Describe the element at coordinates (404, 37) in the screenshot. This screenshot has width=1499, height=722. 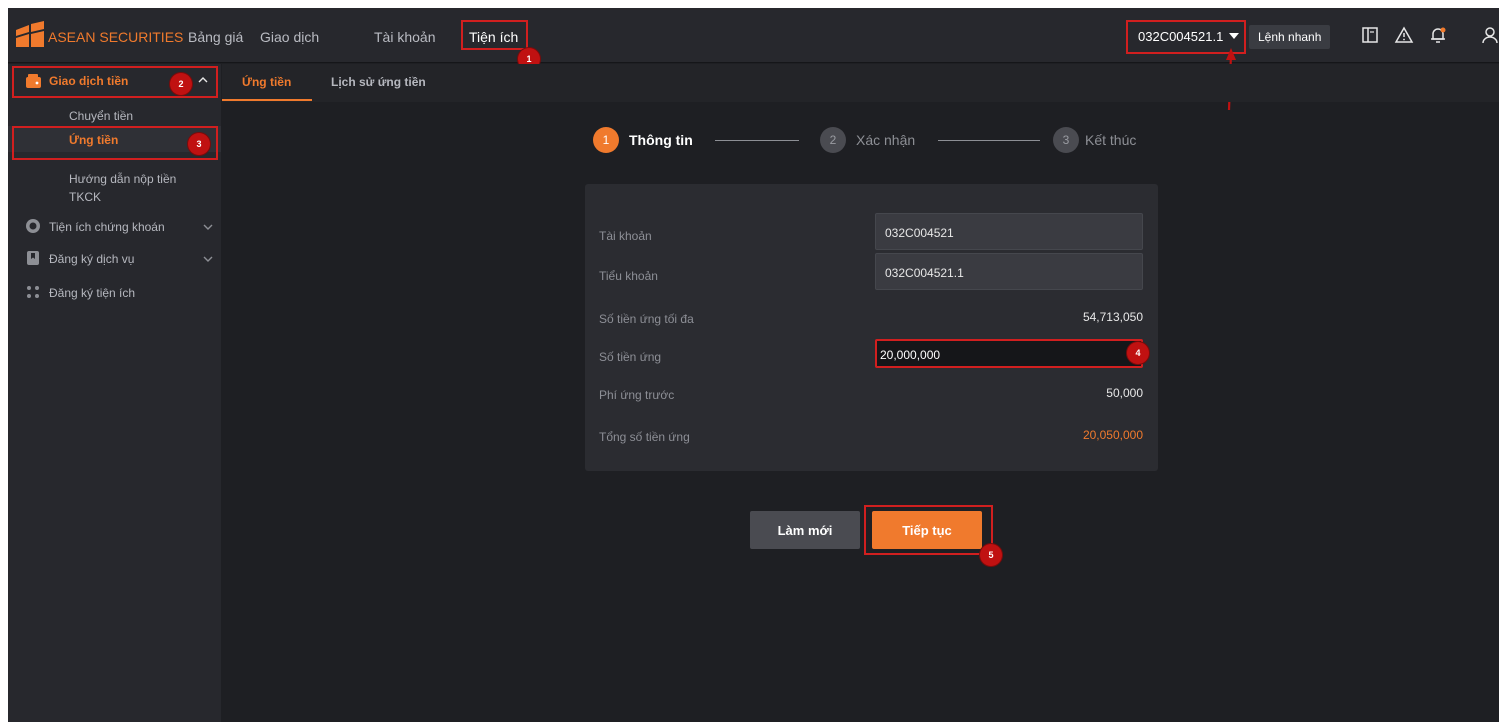
I see `nav-account: Tài khoản` at that location.